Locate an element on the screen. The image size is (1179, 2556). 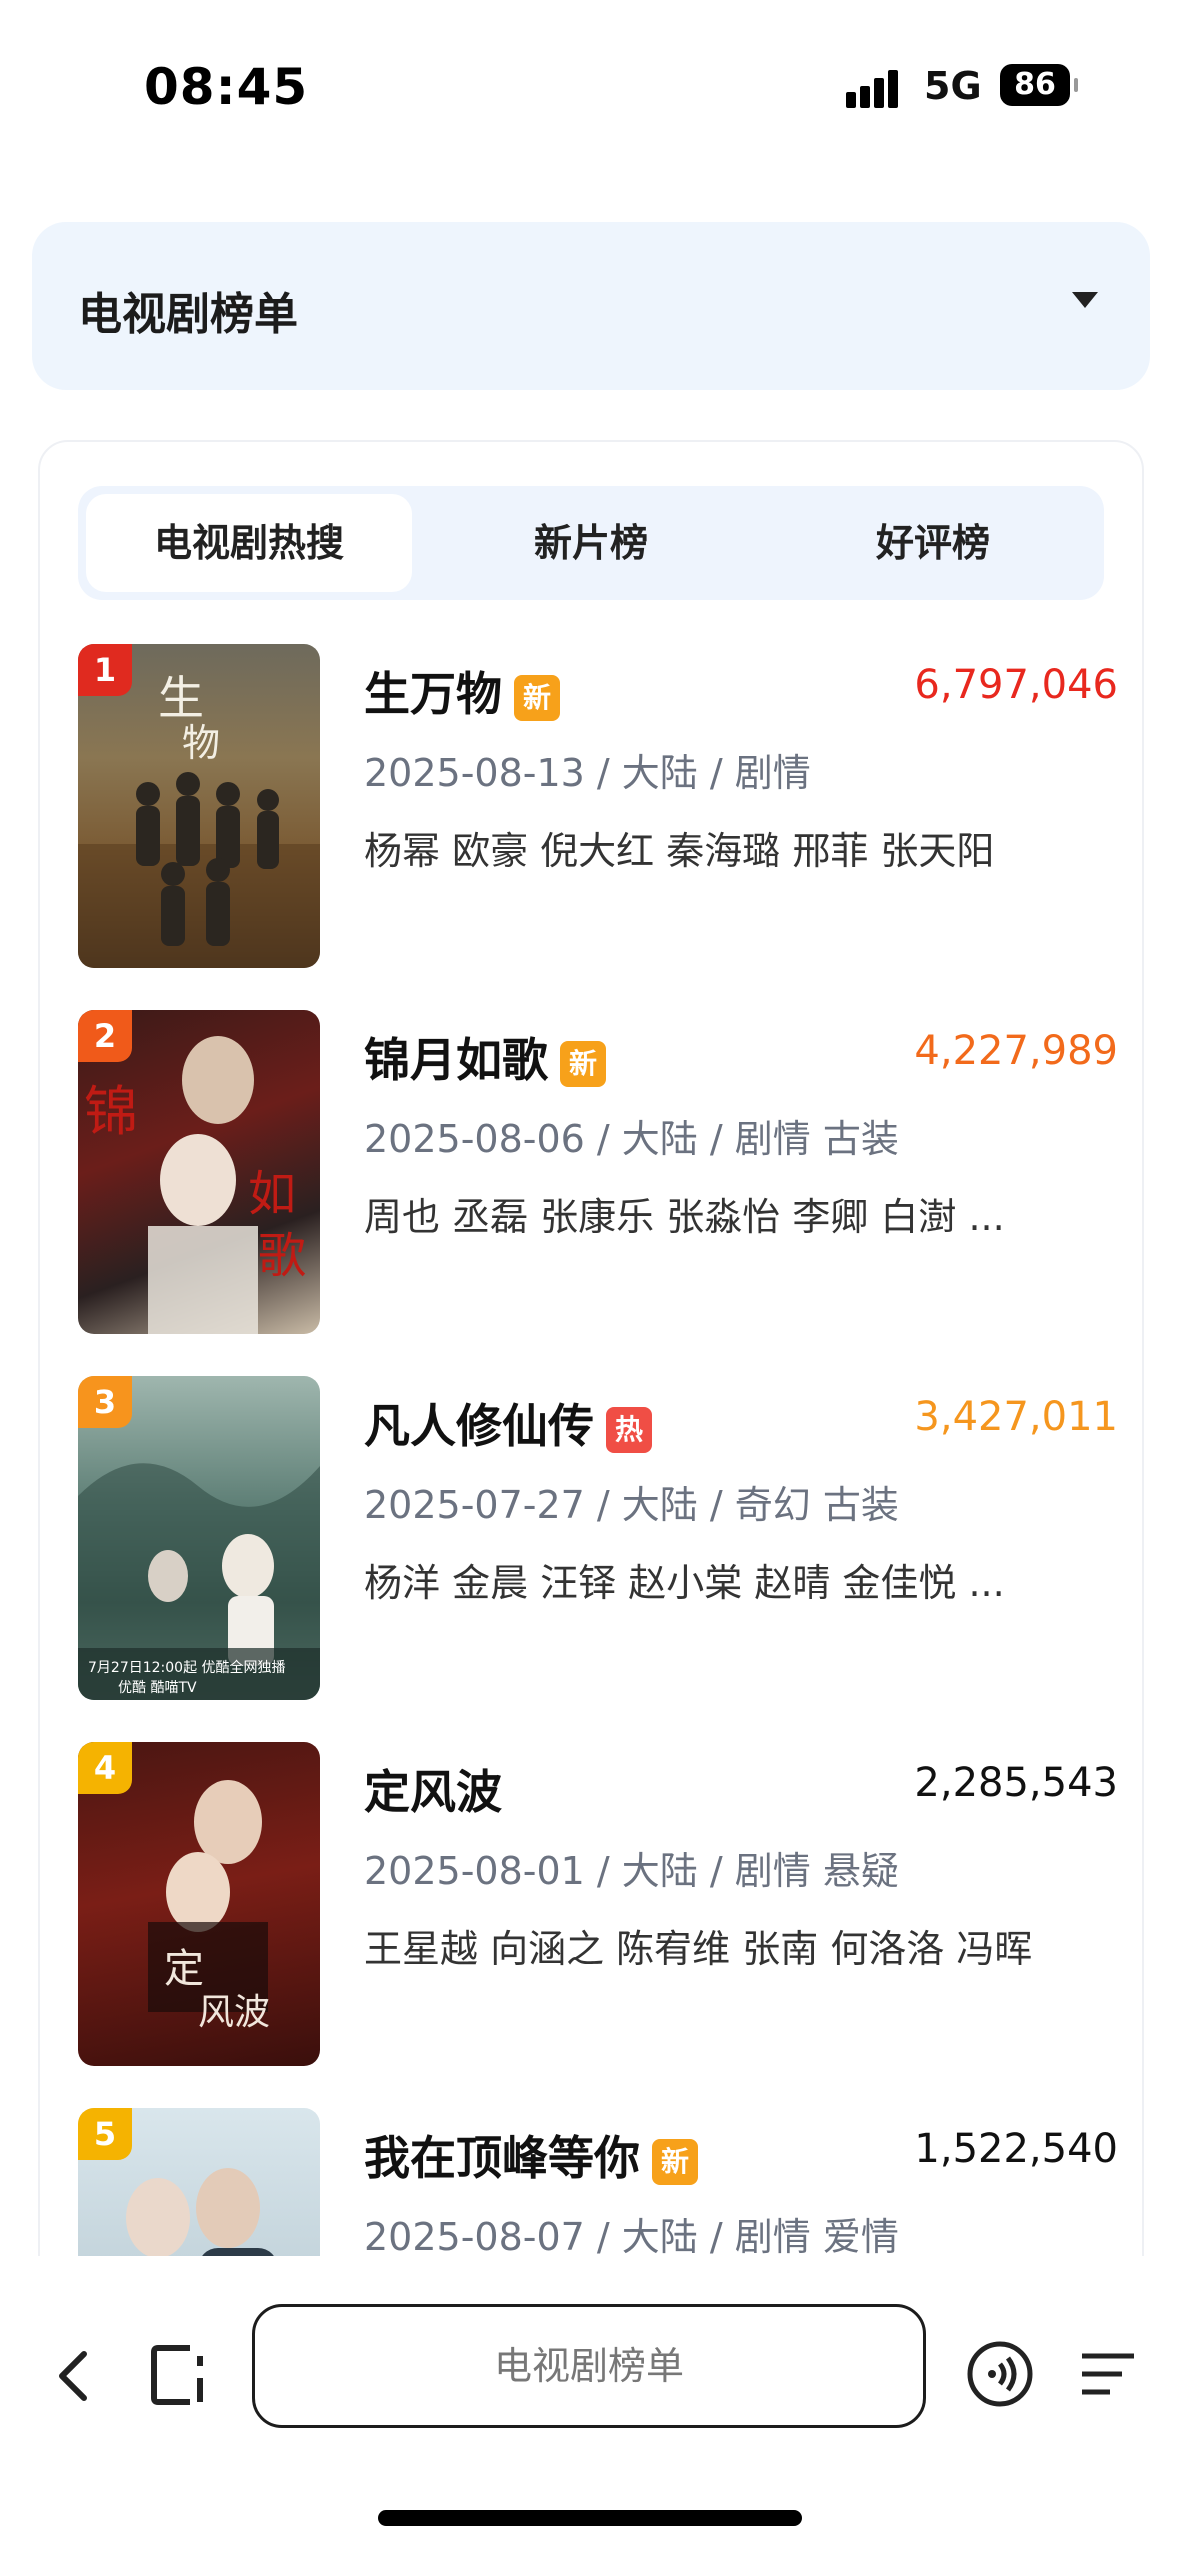
show-title: 锦月如歌新 is located at coordinates (485, 1057).